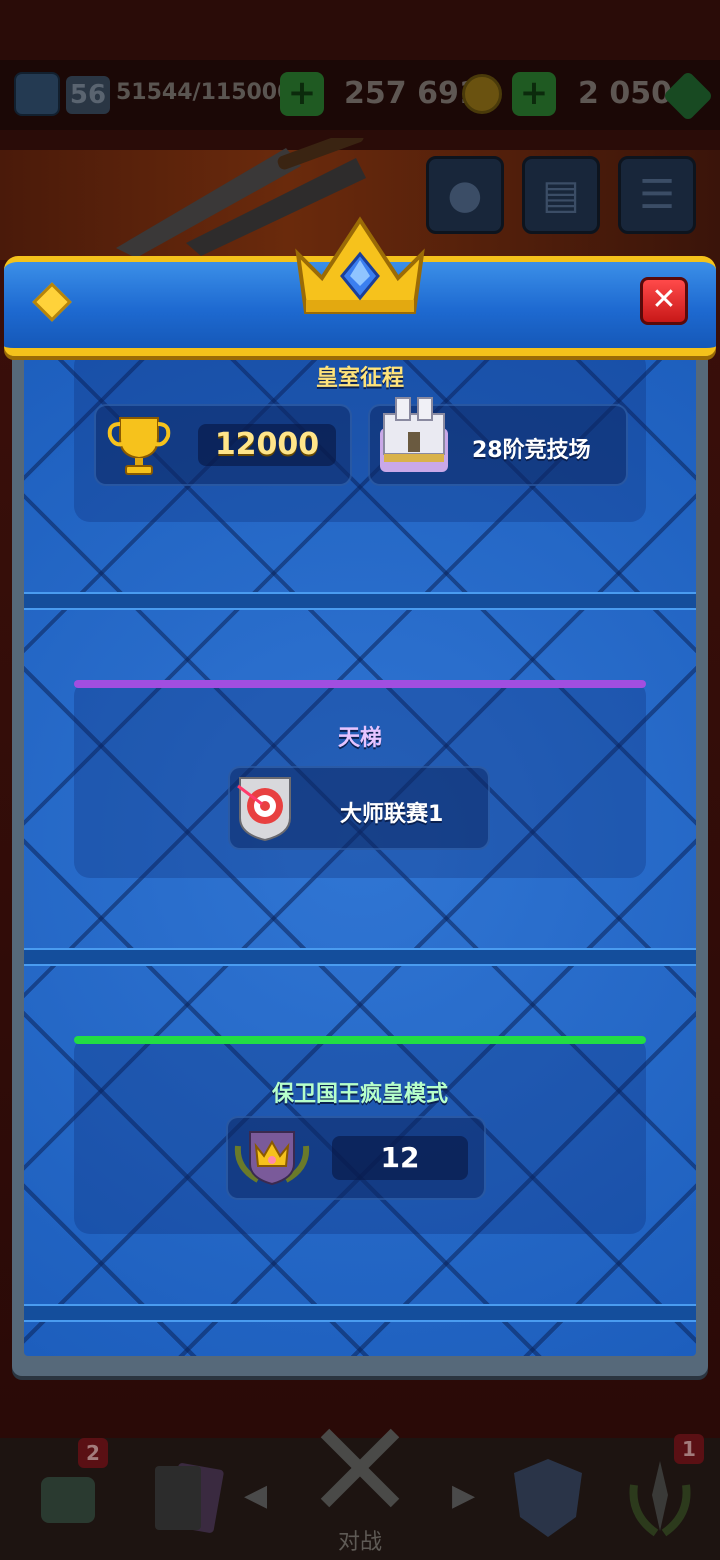  Describe the element at coordinates (463, 1495) in the screenshot. I see `nav-right-arrow-icon: ▶` at that location.